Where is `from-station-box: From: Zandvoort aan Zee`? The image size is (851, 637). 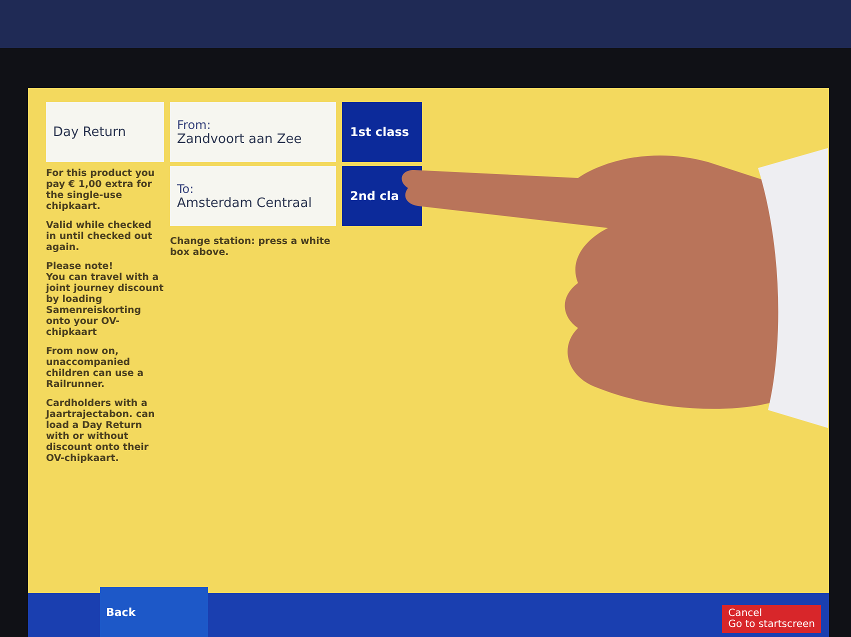 from-station-box: From: Zandvoort aan Zee is located at coordinates (253, 132).